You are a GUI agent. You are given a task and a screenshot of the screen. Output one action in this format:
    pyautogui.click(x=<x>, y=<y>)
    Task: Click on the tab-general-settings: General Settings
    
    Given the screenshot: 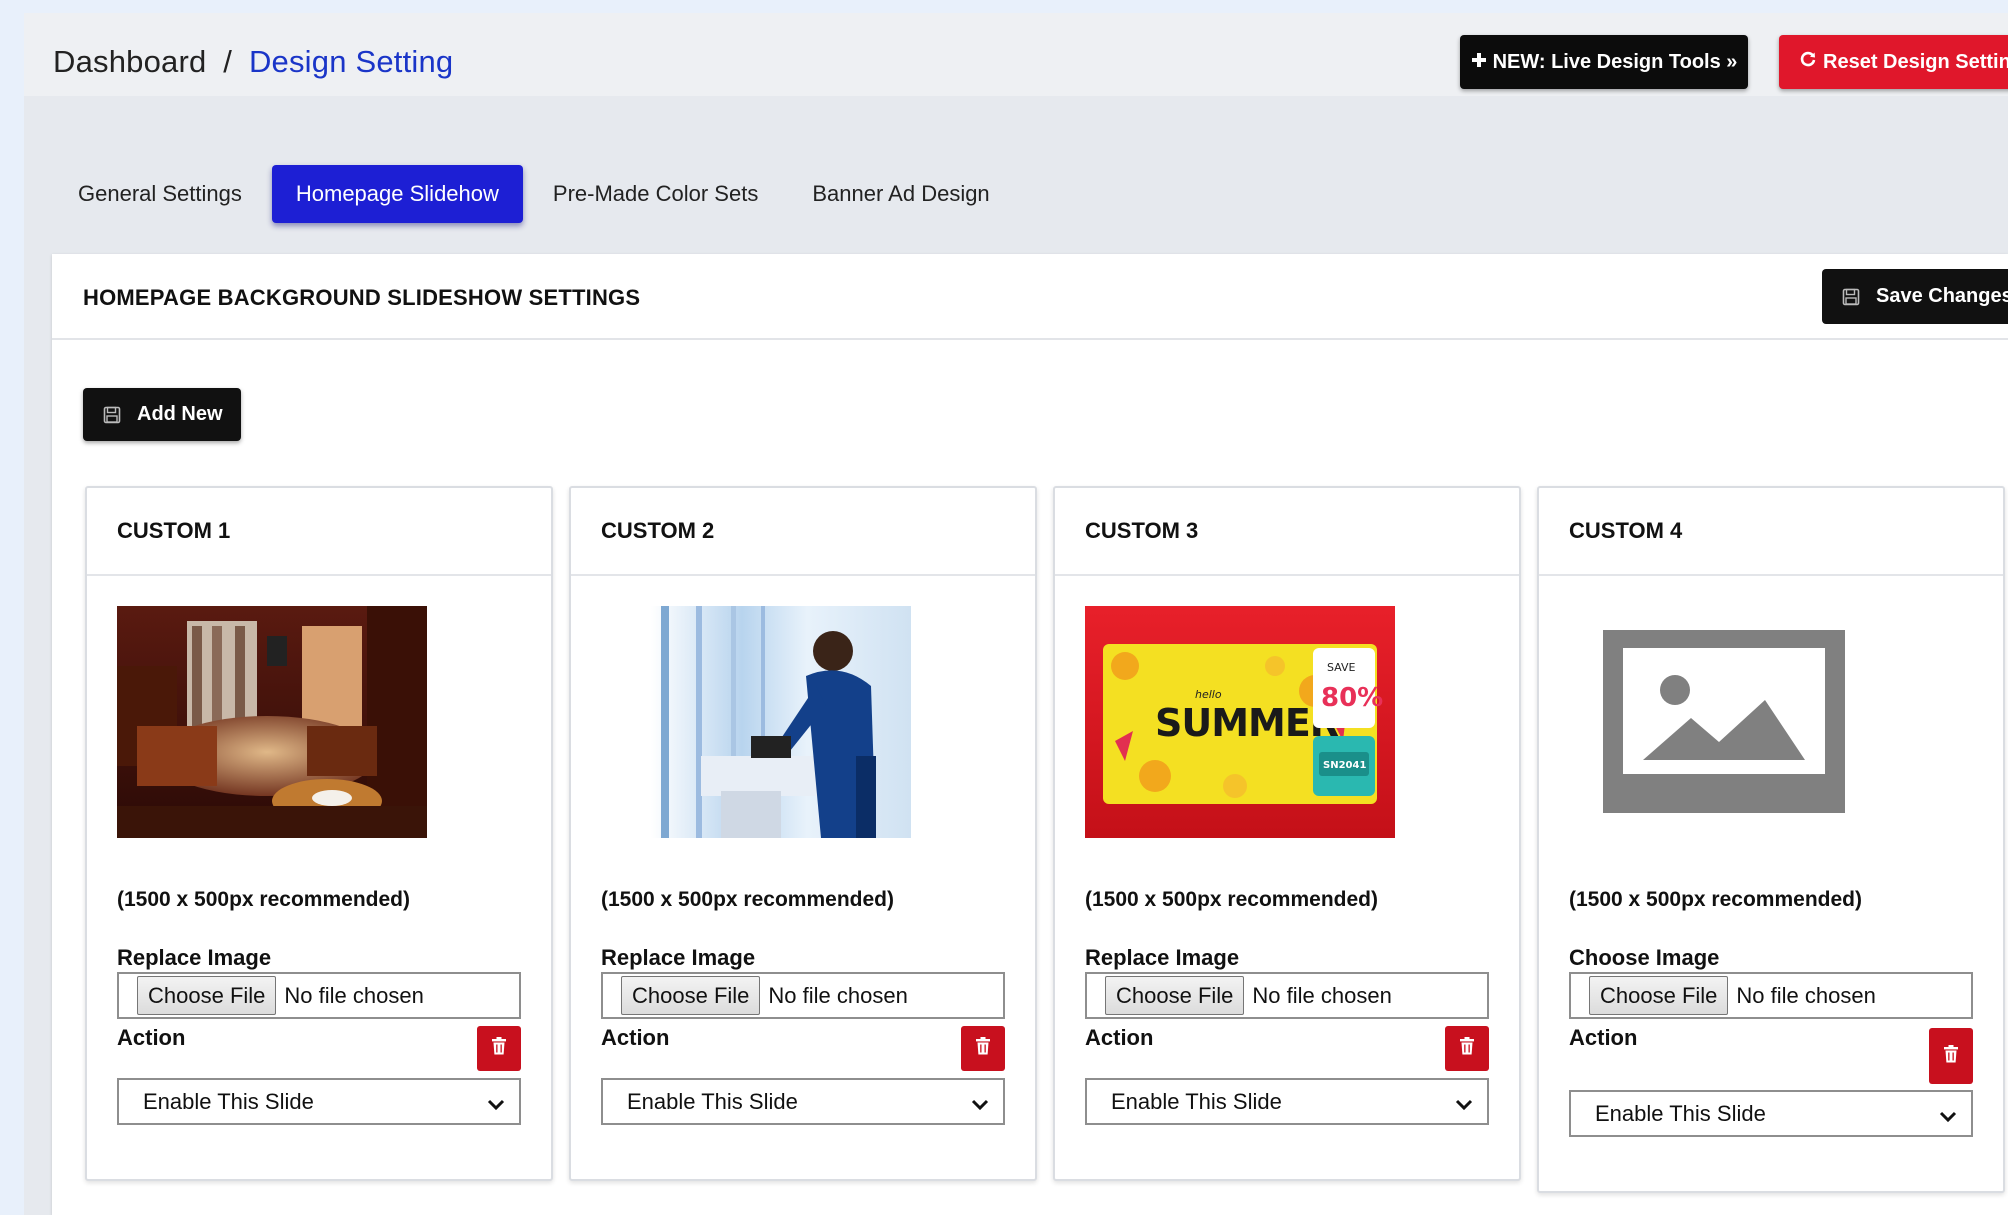 What is the action you would take?
    pyautogui.click(x=160, y=194)
    